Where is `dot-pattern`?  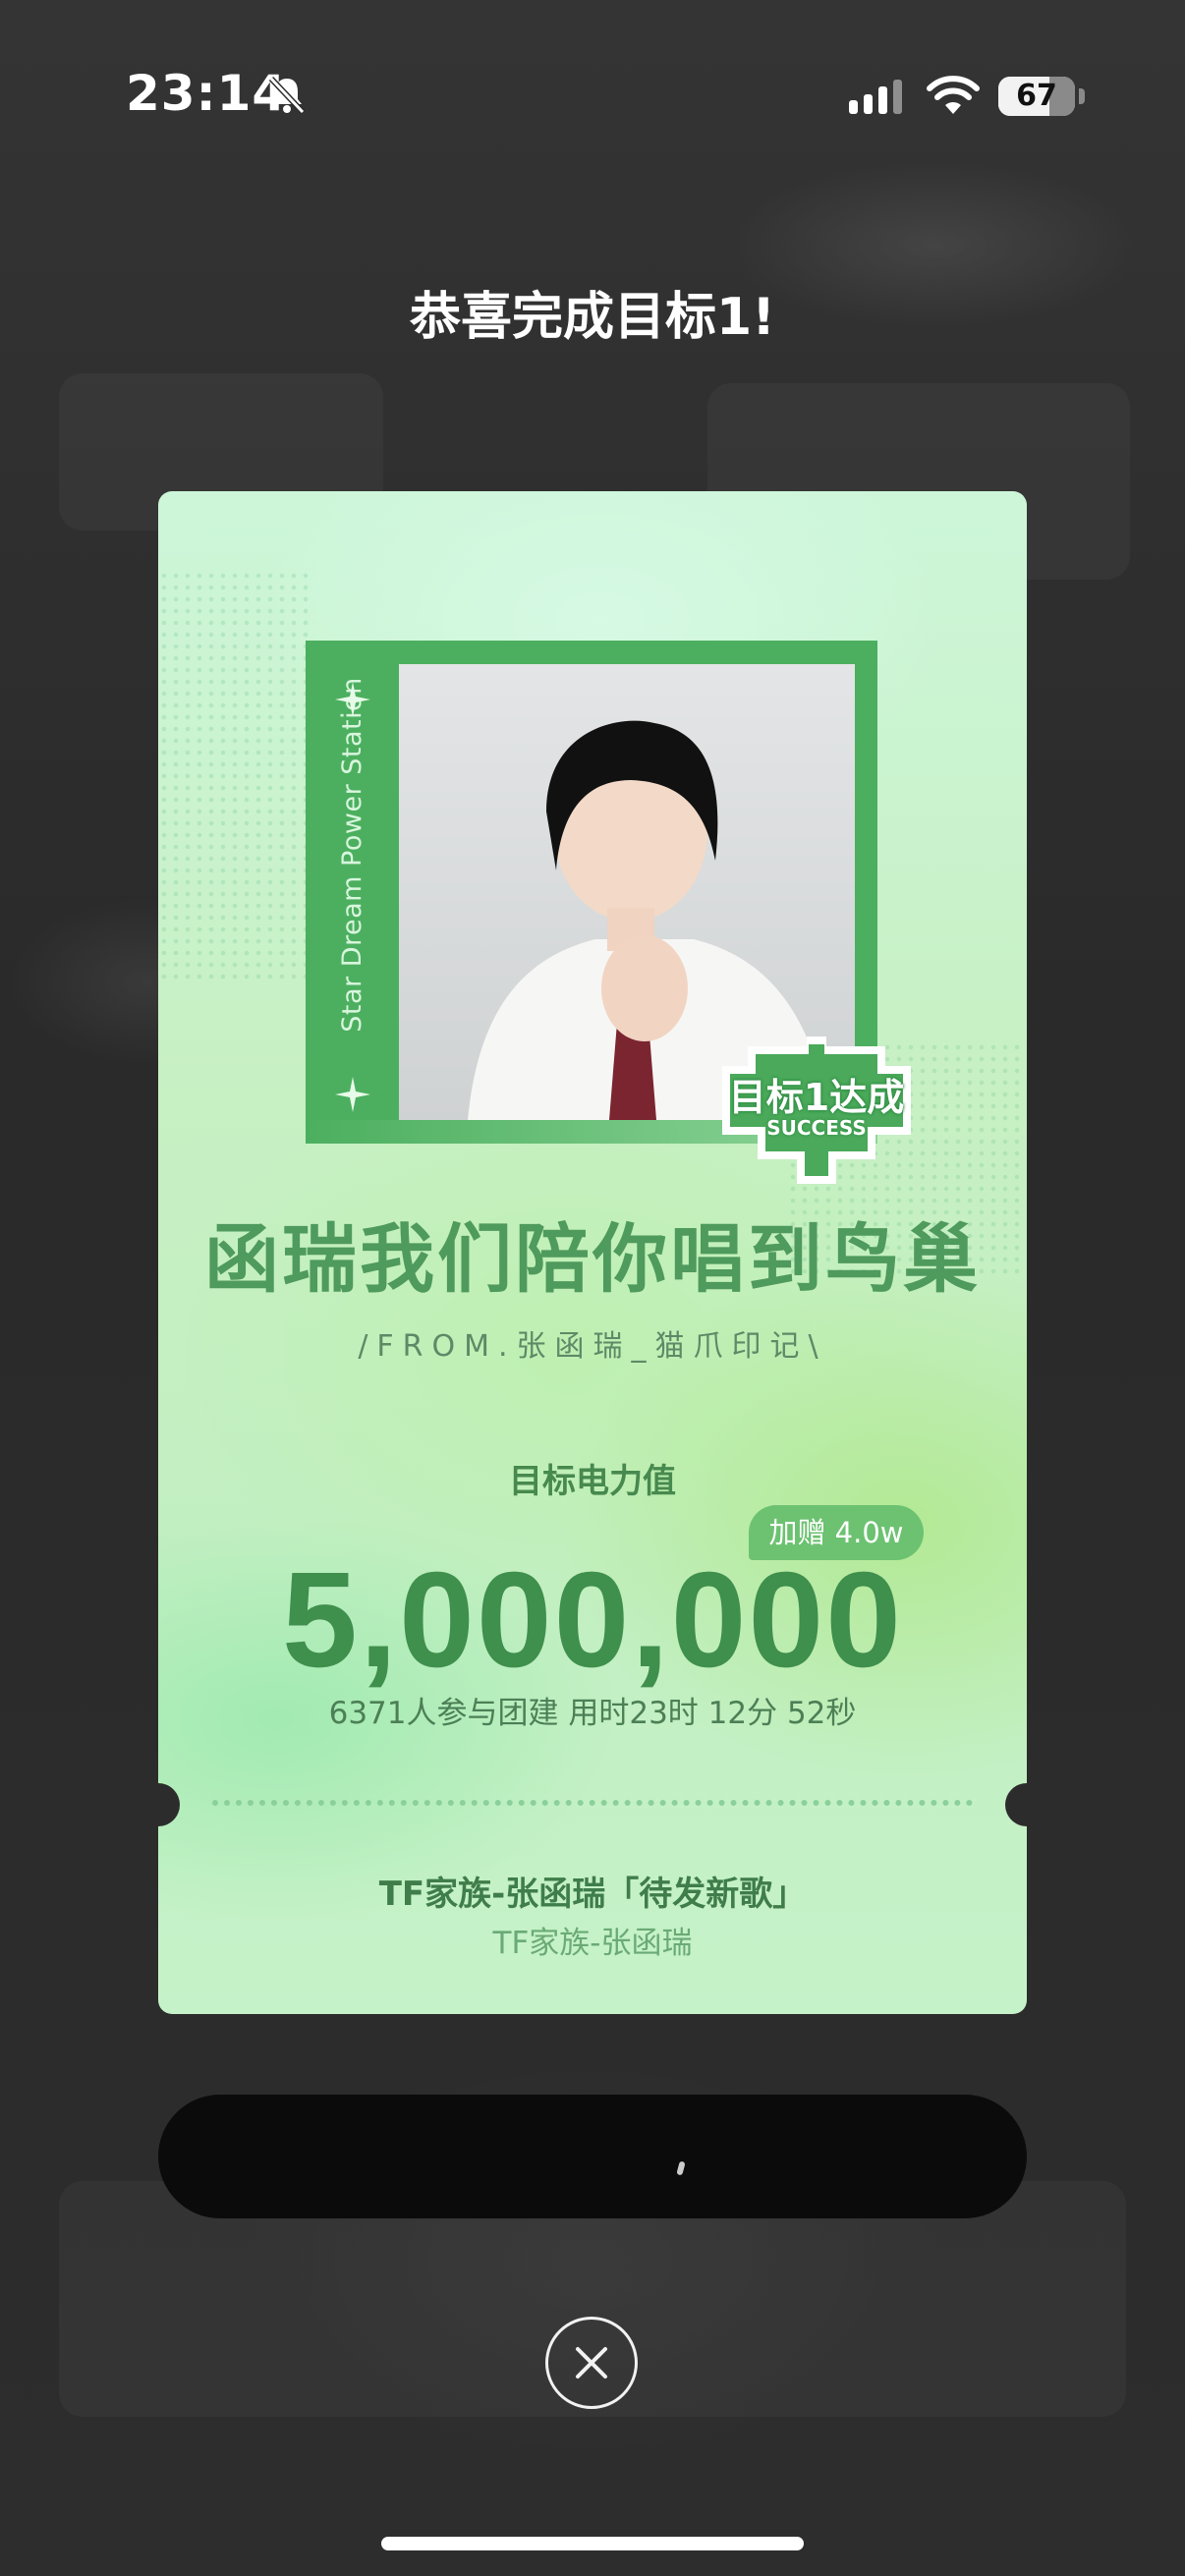
dot-pattern is located at coordinates (237, 776).